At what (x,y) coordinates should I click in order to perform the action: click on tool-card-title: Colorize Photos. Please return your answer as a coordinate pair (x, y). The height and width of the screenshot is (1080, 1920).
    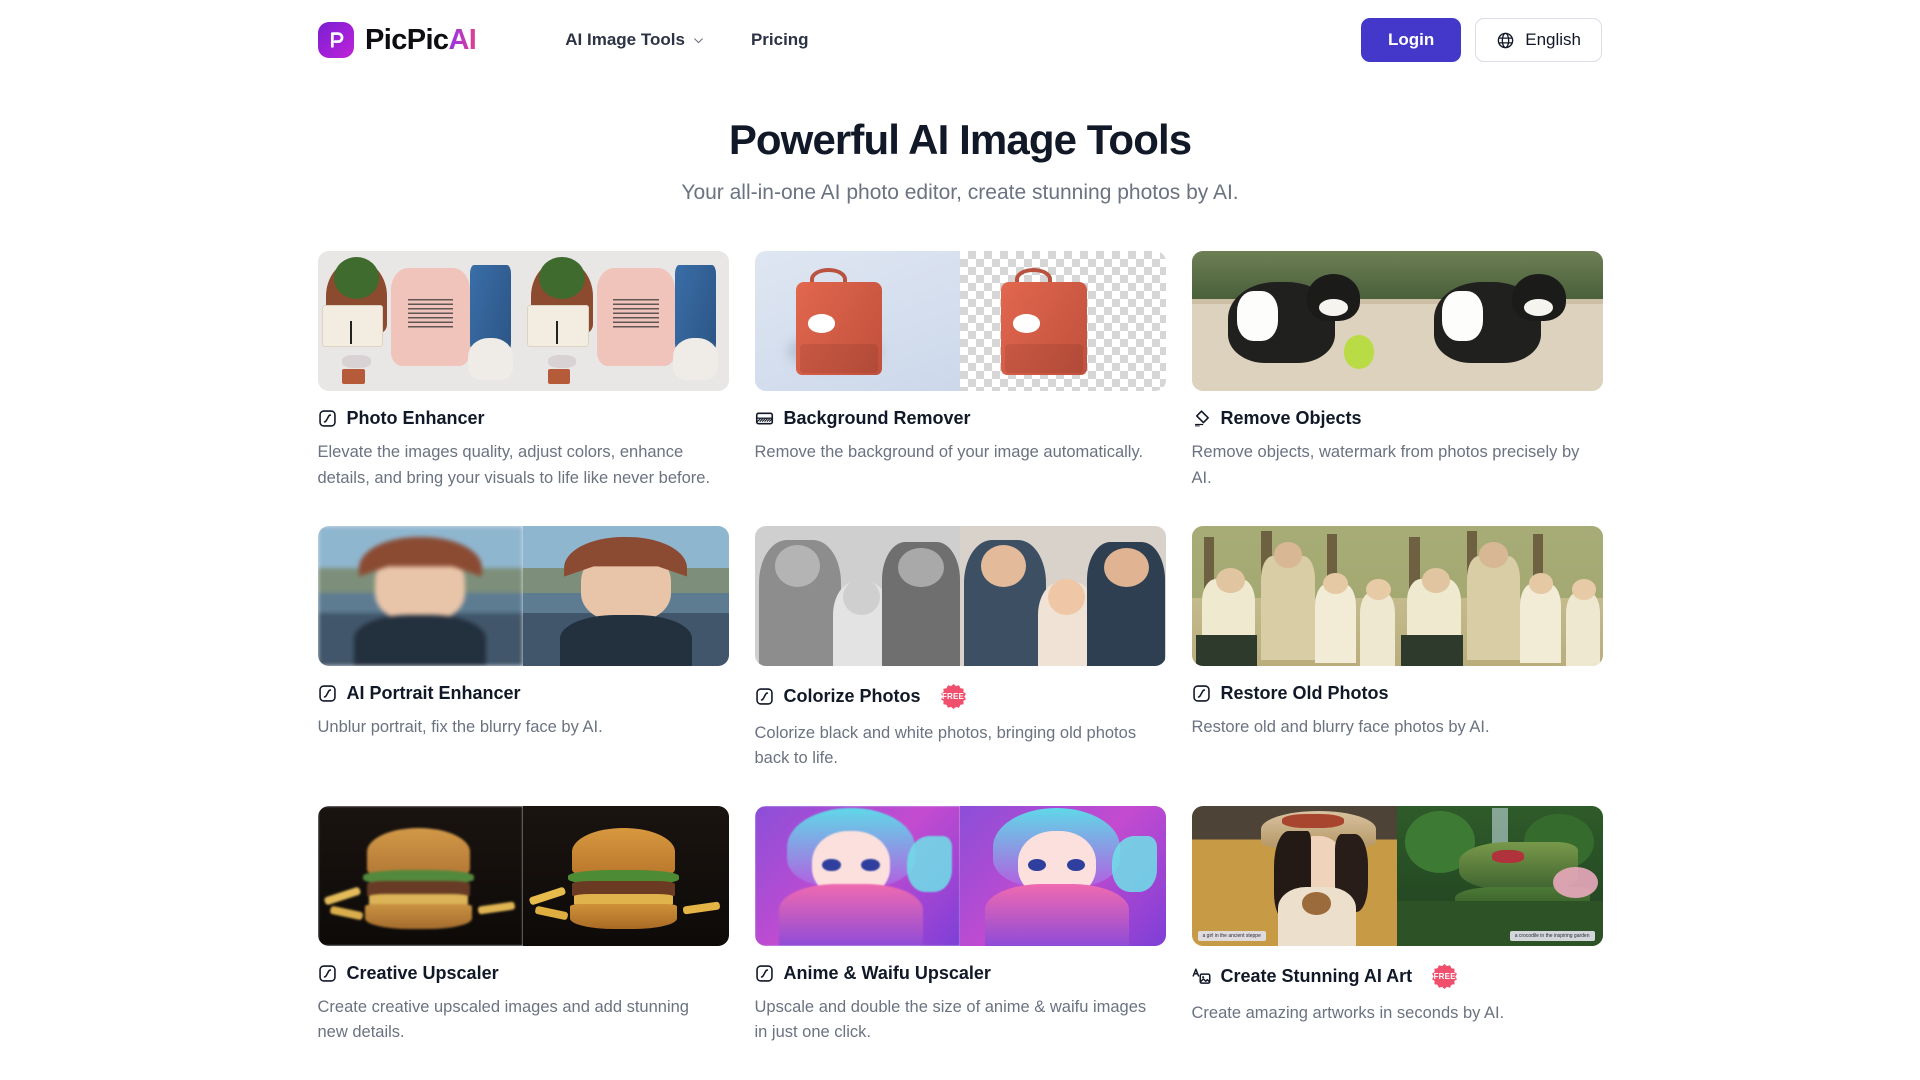
    Looking at the image, I should click on (852, 695).